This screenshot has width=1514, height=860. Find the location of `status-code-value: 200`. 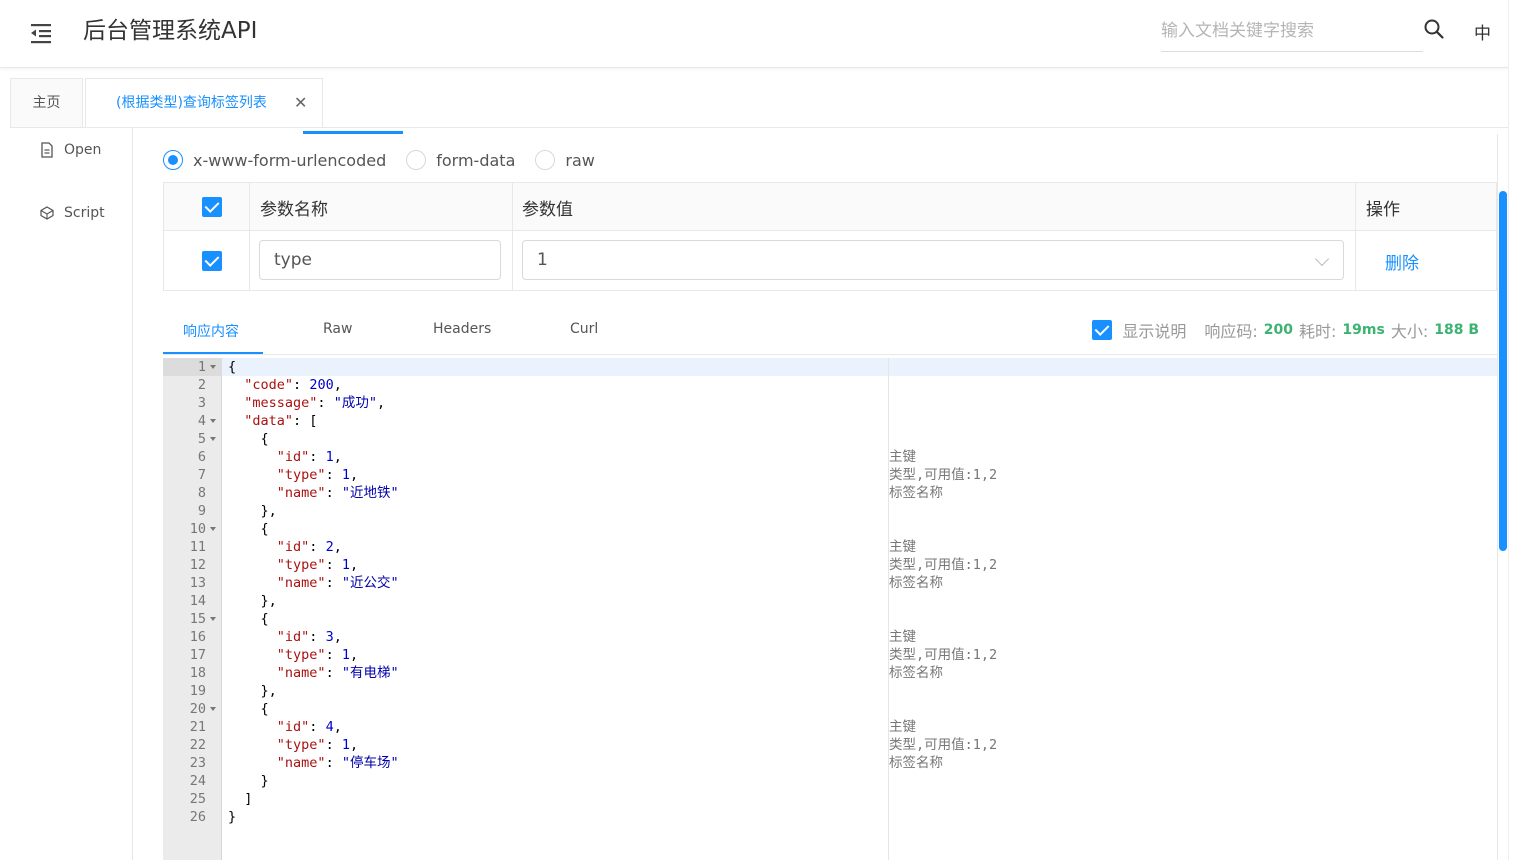

status-code-value: 200 is located at coordinates (1278, 330).